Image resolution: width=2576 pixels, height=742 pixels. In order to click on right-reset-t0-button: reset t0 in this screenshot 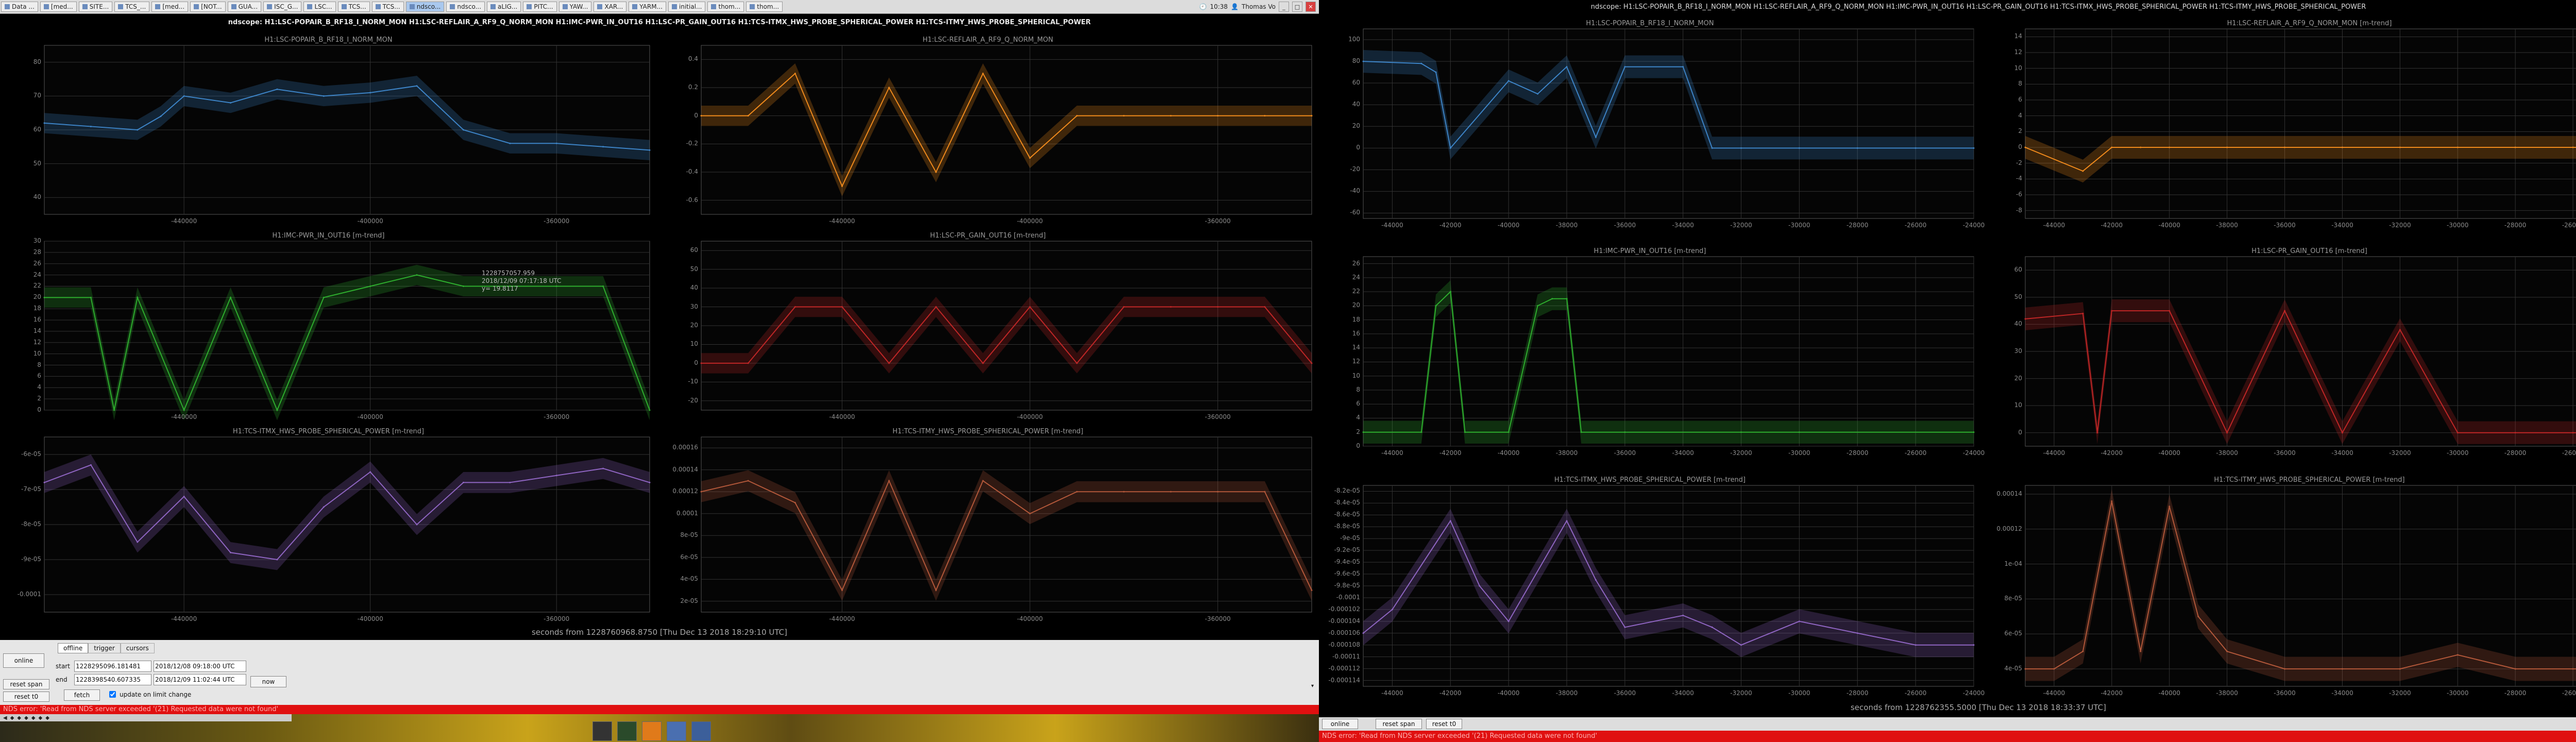, I will do `click(1444, 724)`.